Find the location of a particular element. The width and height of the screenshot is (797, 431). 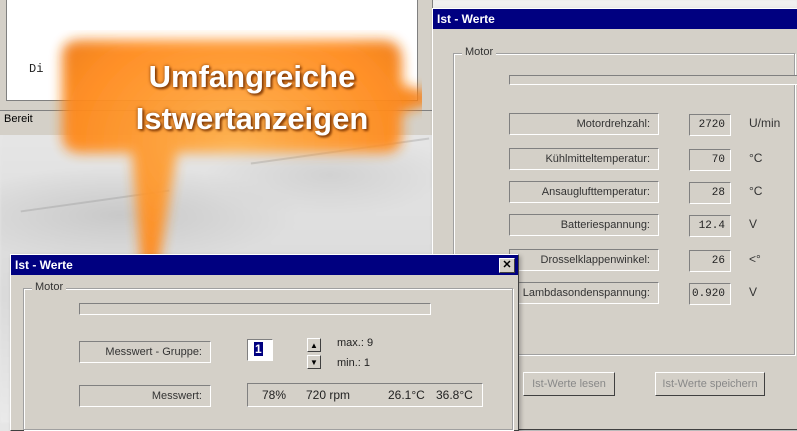

row-value: 26 is located at coordinates (710, 261).